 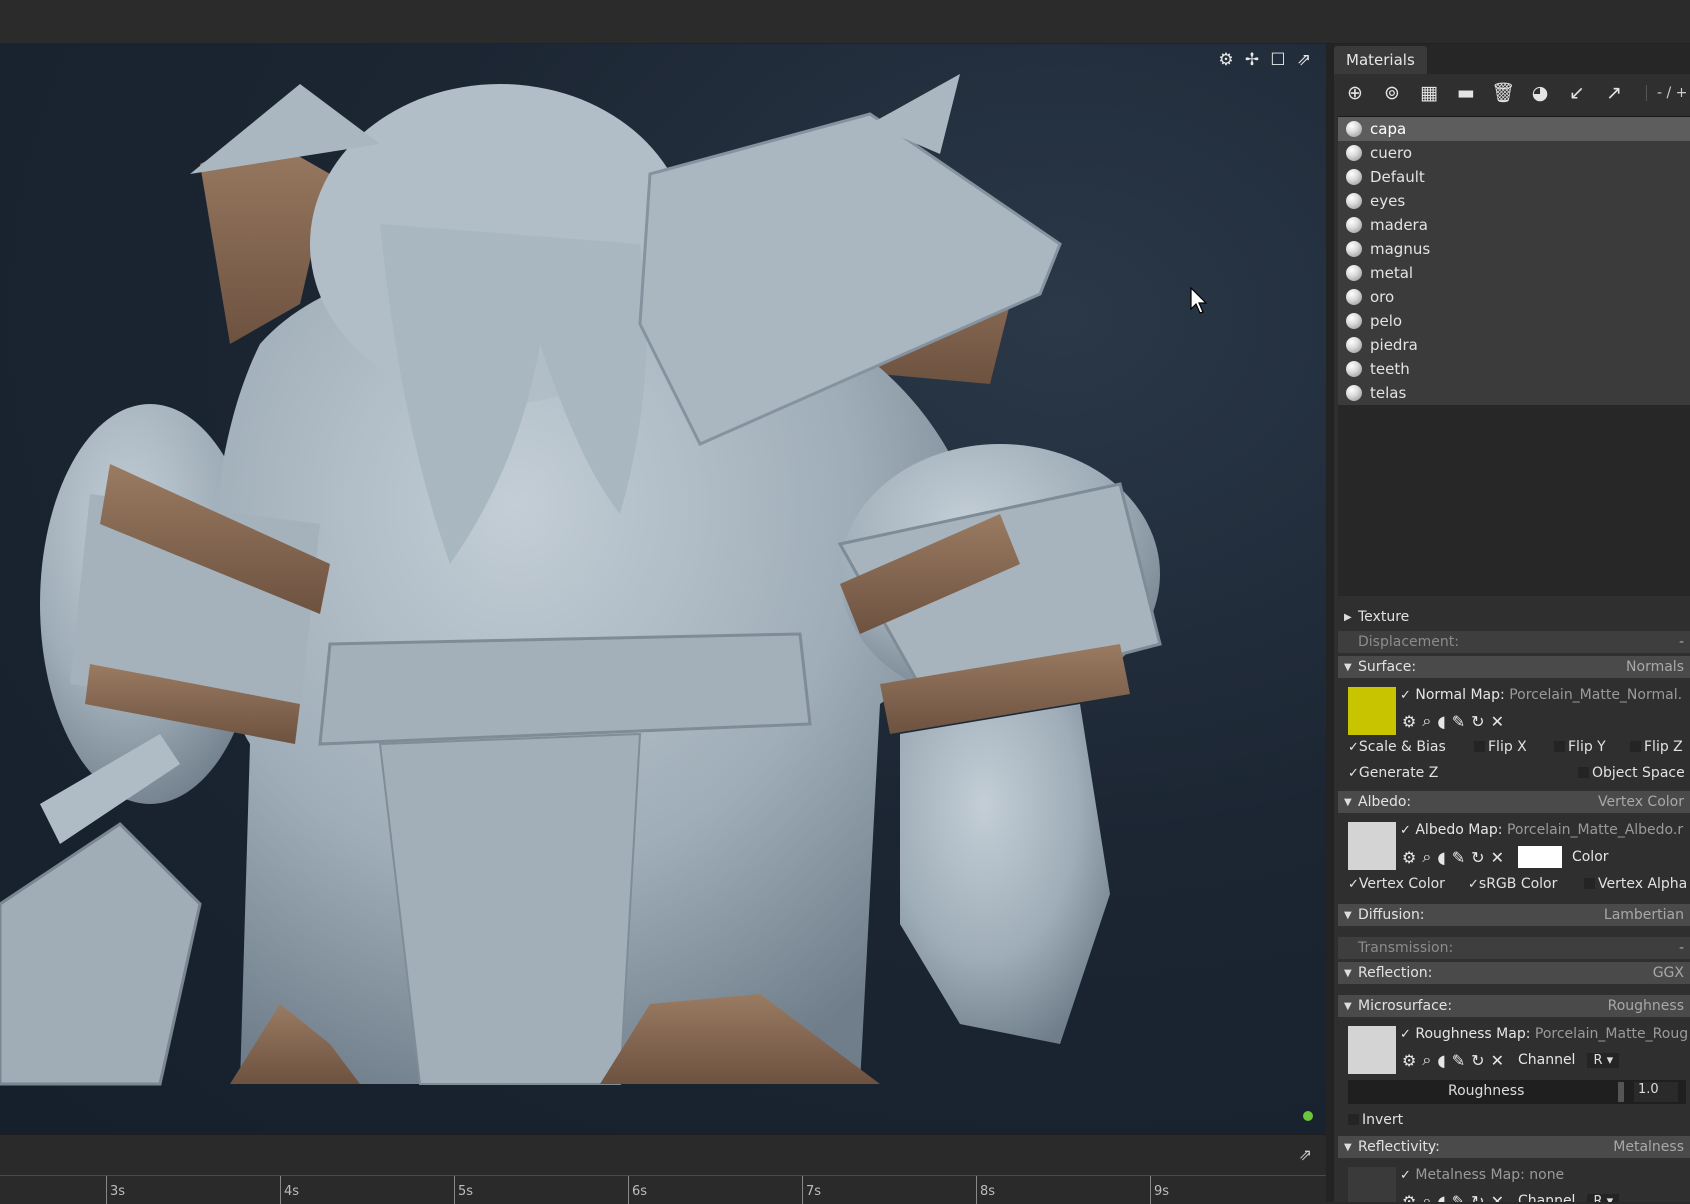 I want to click on generate-z-option: ✓Generate Z, so click(x=1393, y=773).